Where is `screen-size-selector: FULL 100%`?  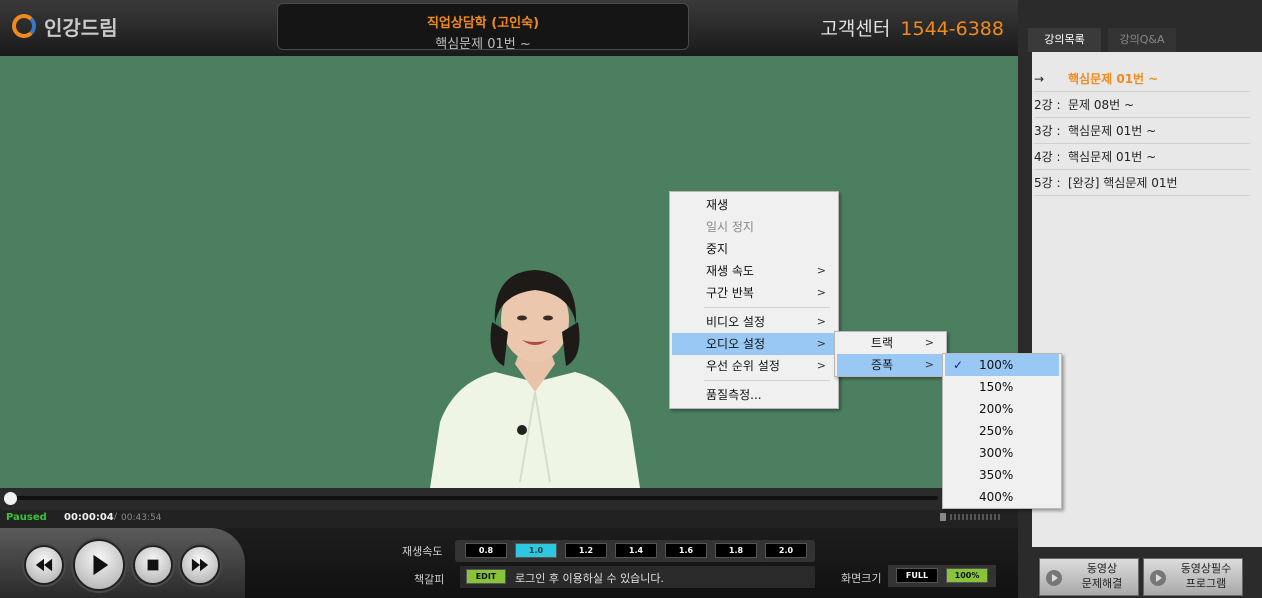 screen-size-selector: FULL 100% is located at coordinates (942, 576).